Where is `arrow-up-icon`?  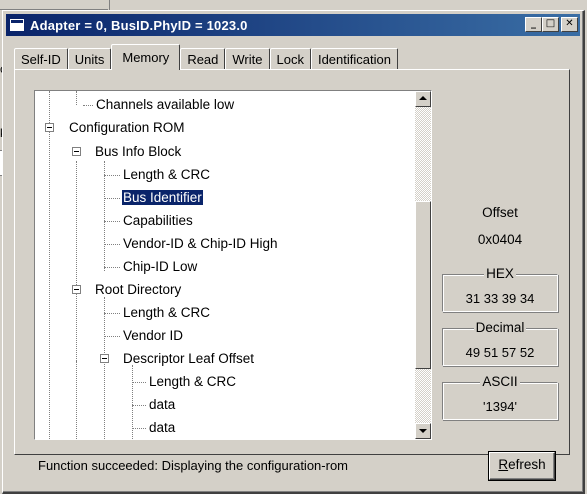
arrow-up-icon is located at coordinates (423, 98).